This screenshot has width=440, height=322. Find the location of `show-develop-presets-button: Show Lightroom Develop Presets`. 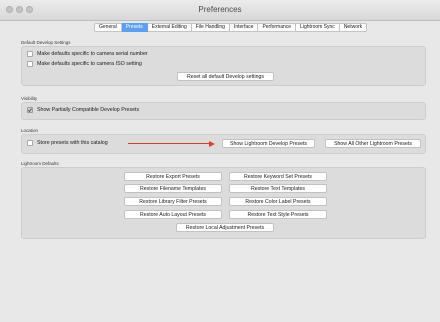

show-develop-presets-button: Show Lightroom Develop Presets is located at coordinates (268, 143).